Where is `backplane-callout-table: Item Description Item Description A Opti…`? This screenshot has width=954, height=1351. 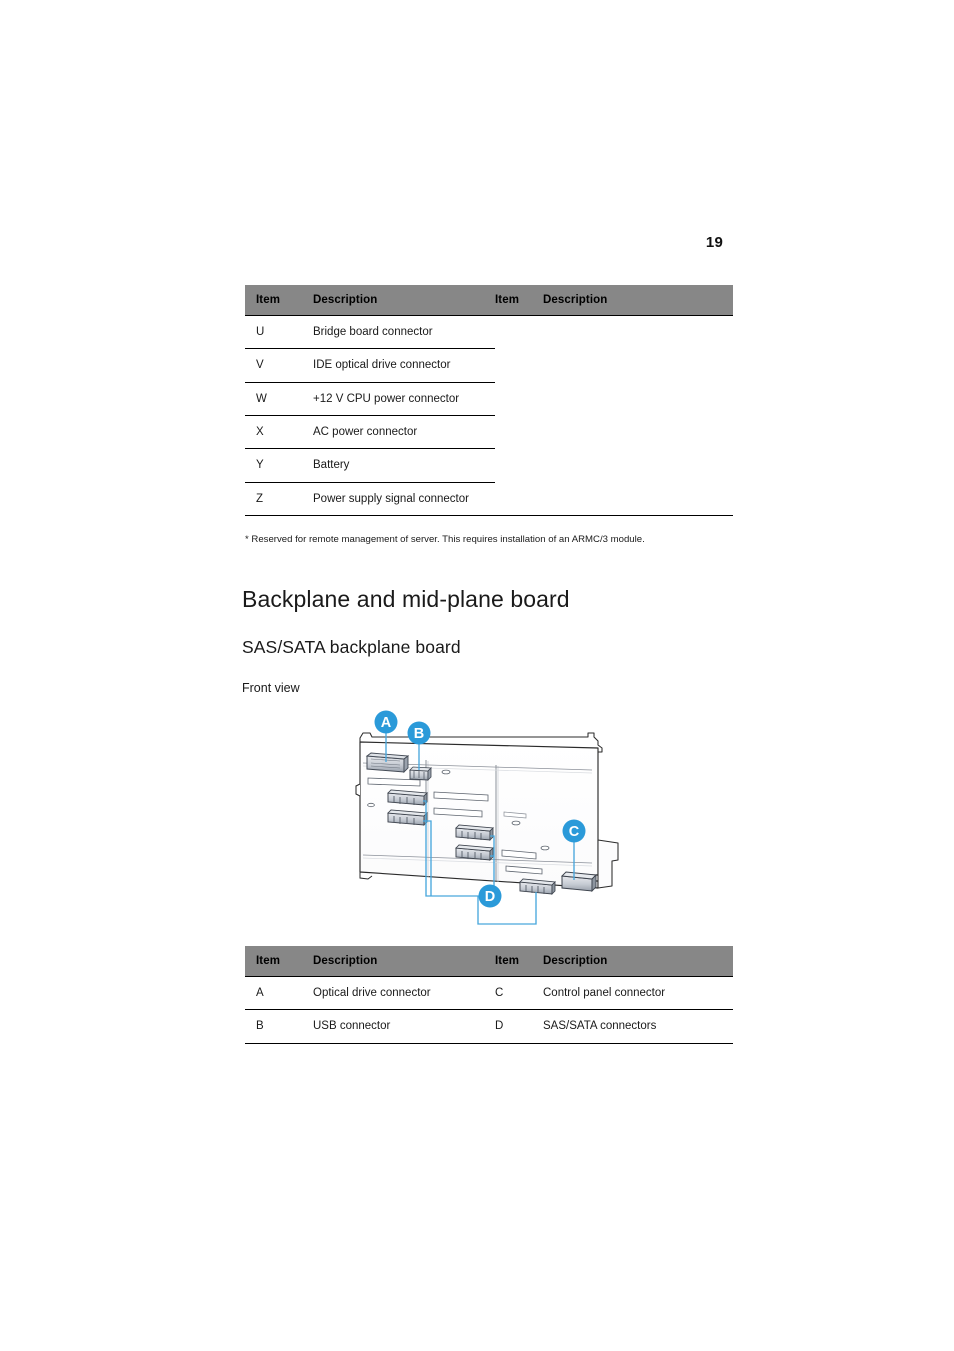
backplane-callout-table: Item Description Item Description A Opti… is located at coordinates (489, 995).